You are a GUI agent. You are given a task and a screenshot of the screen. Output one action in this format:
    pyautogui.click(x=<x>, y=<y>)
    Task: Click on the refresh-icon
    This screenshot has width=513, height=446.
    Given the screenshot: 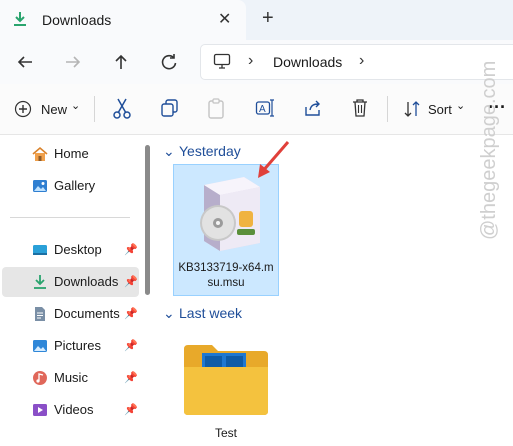 What is the action you would take?
    pyautogui.click(x=169, y=62)
    